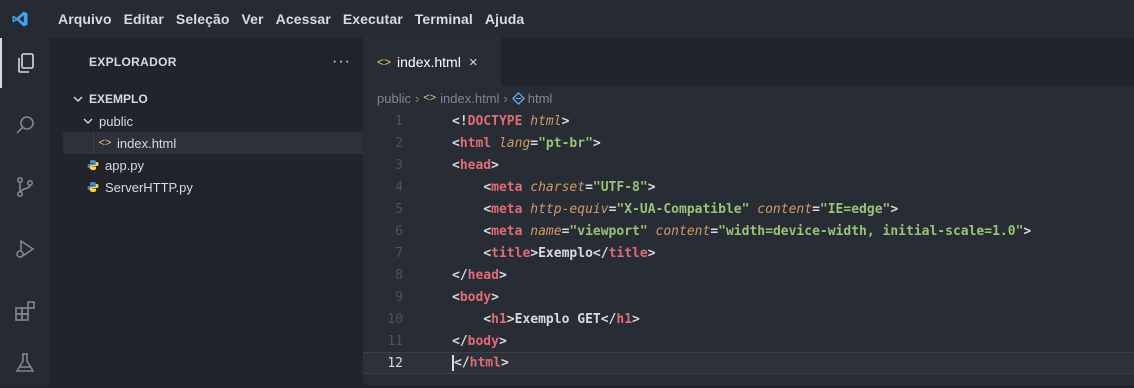  What do you see at coordinates (399, 253) in the screenshot?
I see `line-number: 7` at bounding box center [399, 253].